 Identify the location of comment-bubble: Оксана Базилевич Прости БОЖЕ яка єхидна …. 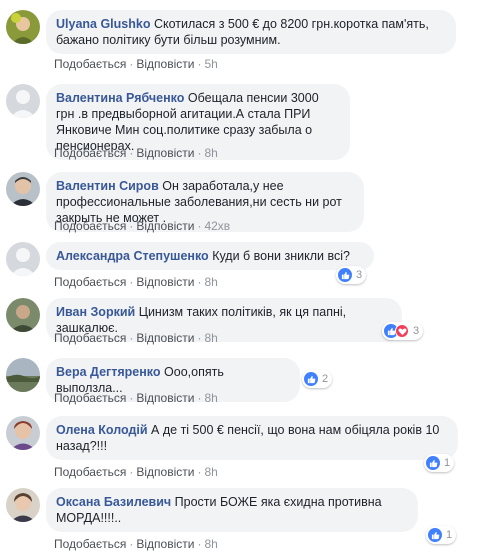
(232, 510).